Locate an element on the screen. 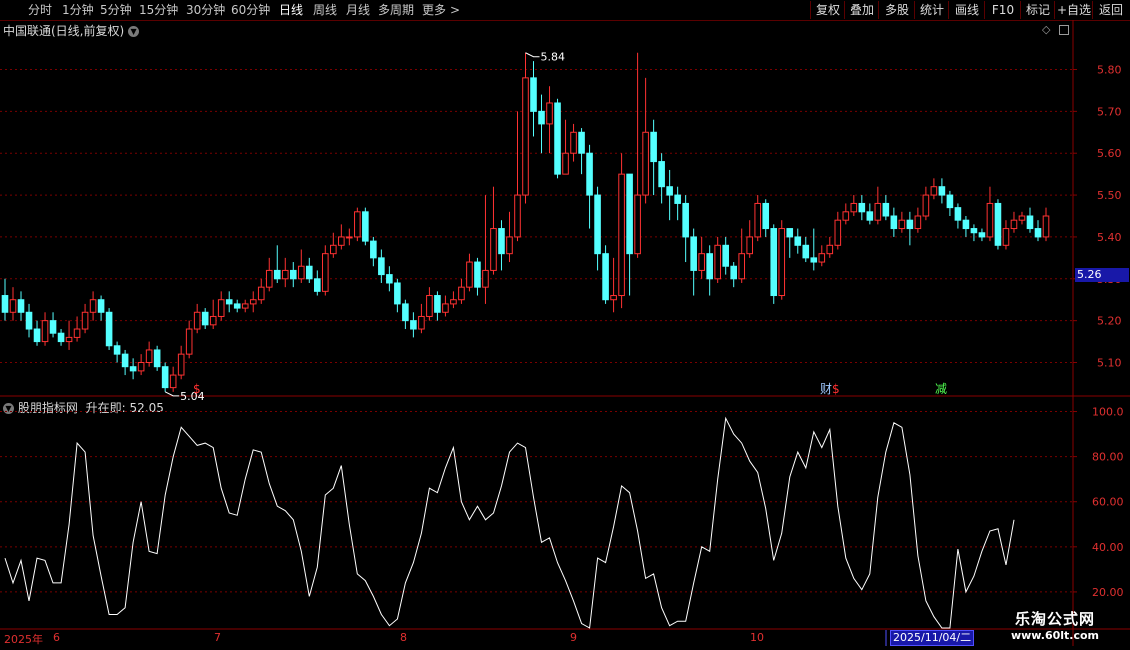  indicator-axis-label: 80.00 is located at coordinates (1108, 457).